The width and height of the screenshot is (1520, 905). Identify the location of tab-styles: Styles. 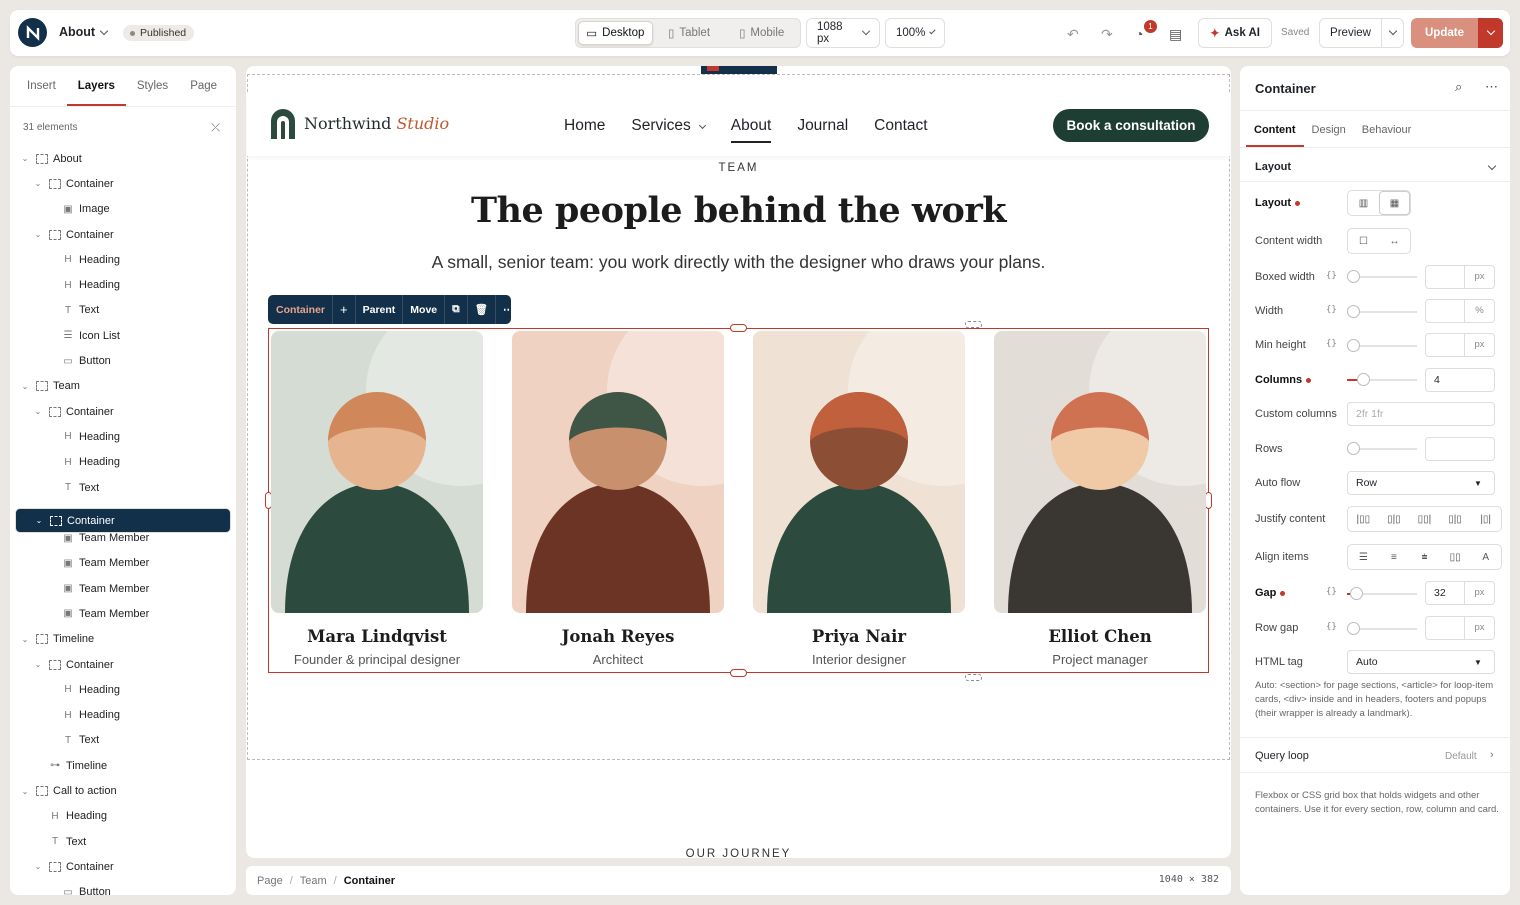
(152, 86).